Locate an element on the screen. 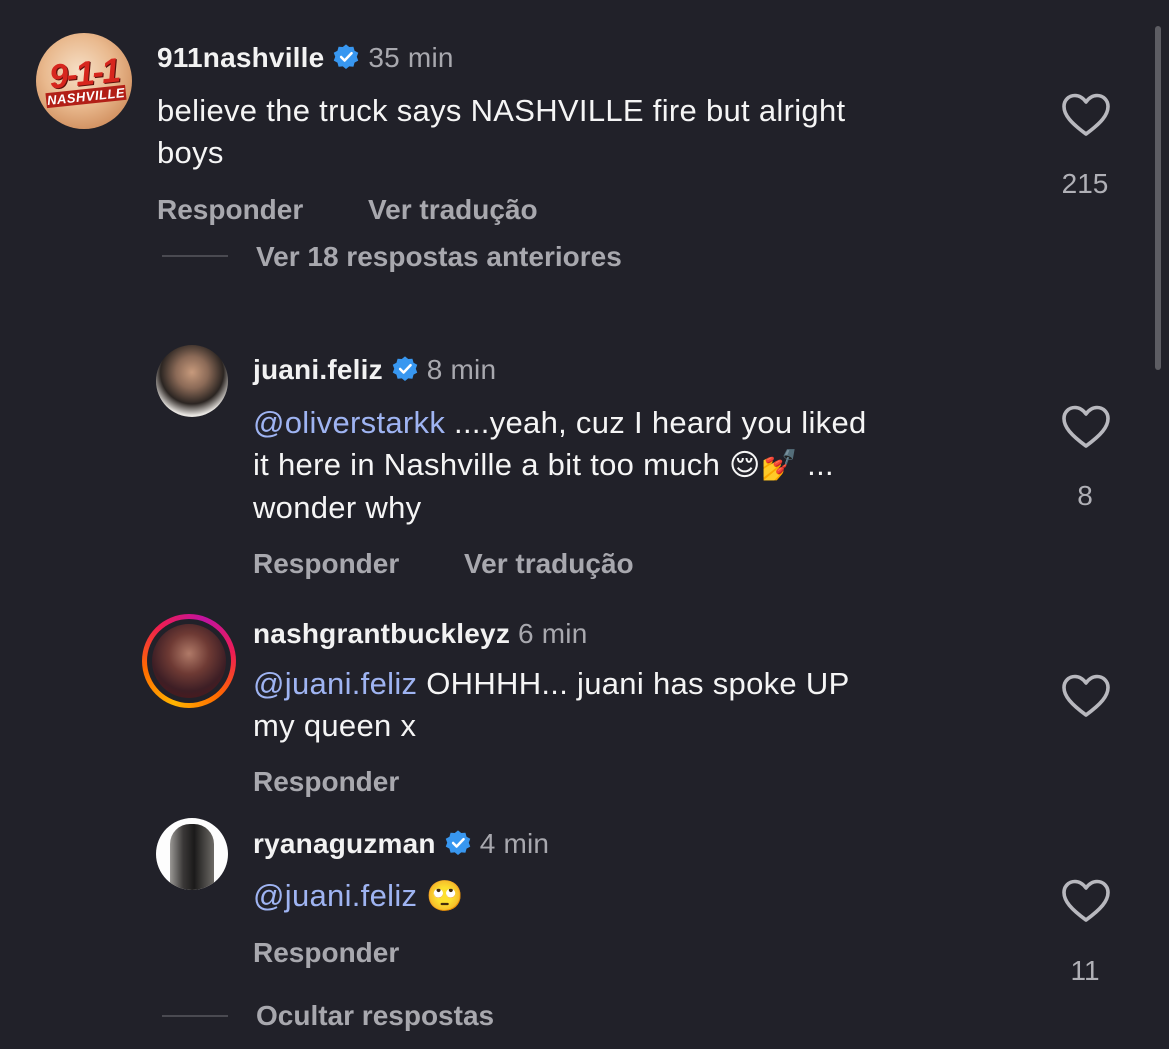  comment-username-row: ryanaguzman 4 min is located at coordinates (401, 844).